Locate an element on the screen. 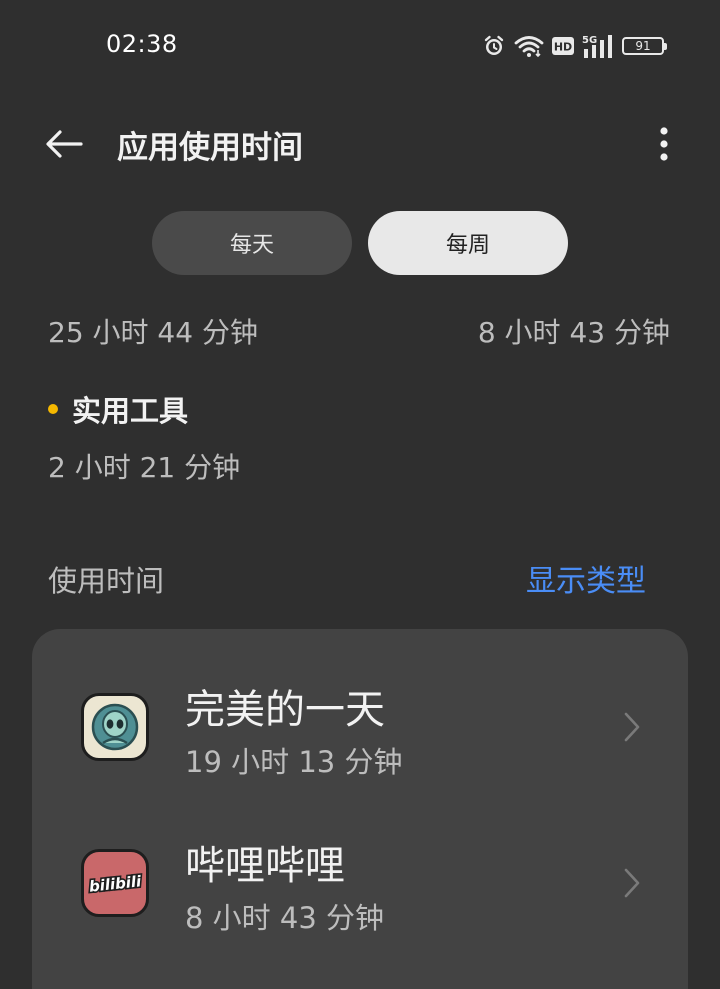 Image resolution: width=720 pixels, height=989 pixels. hd-label: HD is located at coordinates (563, 47).